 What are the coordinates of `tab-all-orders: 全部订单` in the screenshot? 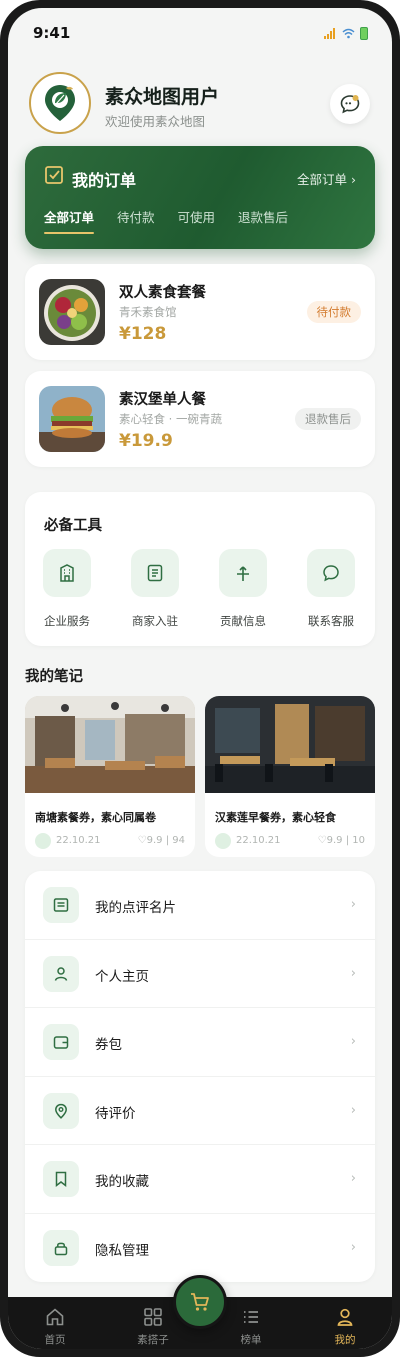 It's located at (69, 220).